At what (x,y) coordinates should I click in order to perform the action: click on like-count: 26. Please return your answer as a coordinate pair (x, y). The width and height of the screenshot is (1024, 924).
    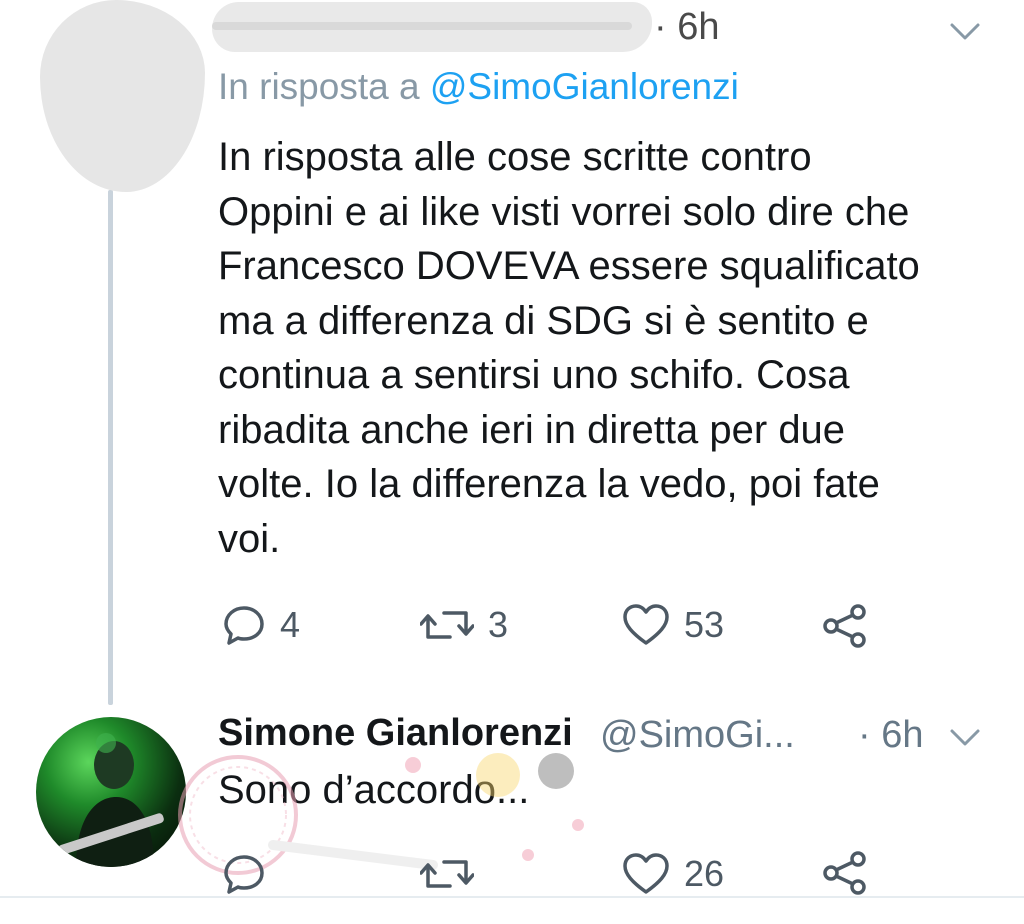
    Looking at the image, I should click on (704, 873).